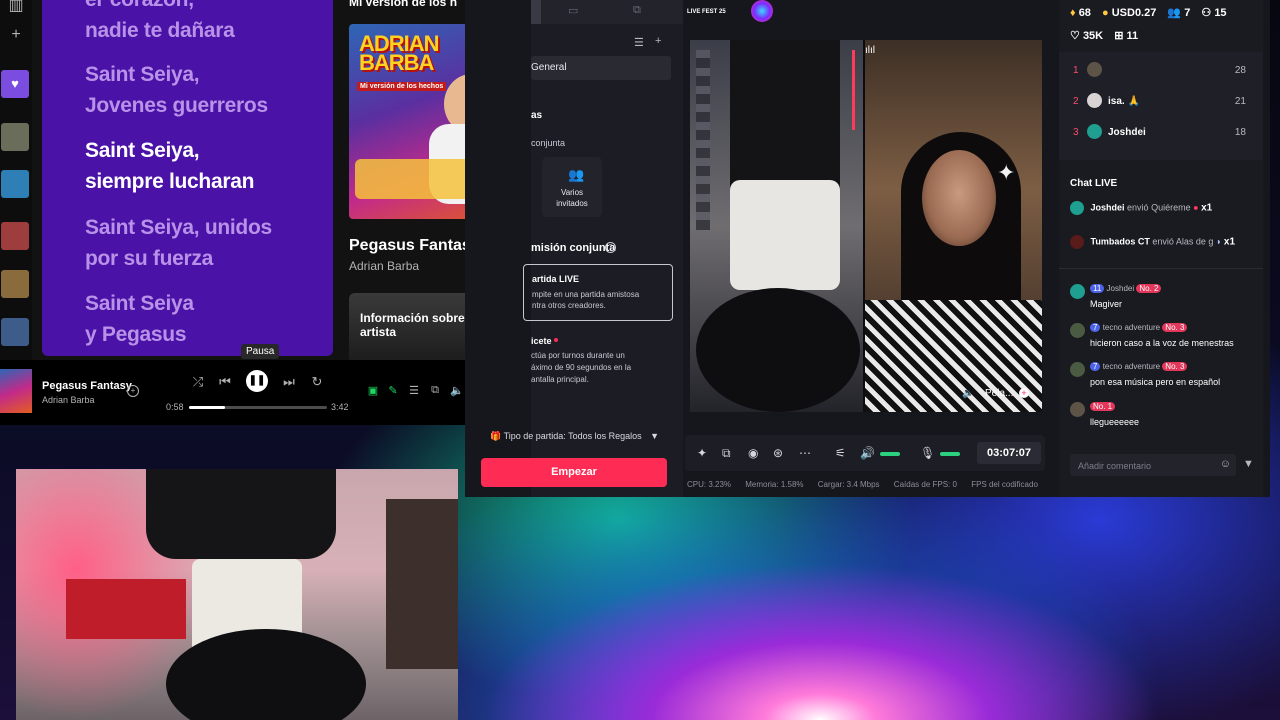 Image resolution: width=1280 pixels, height=720 pixels. I want to click on gifter-score: 28, so click(1240, 70).